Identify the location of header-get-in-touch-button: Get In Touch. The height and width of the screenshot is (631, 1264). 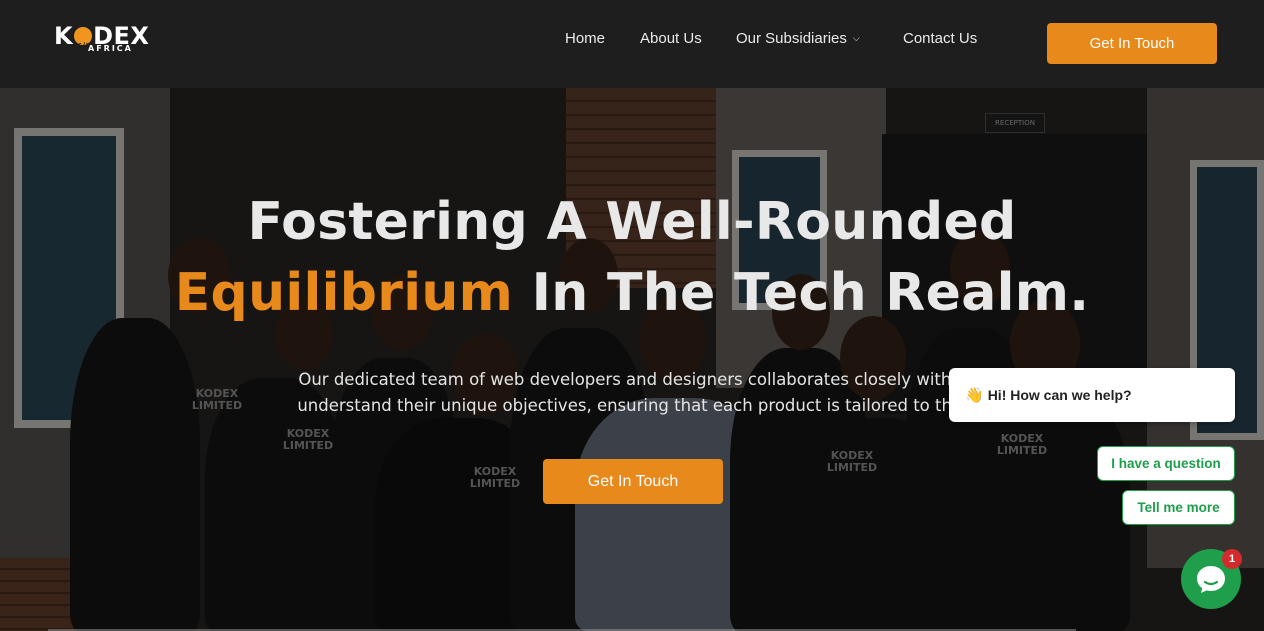
(1132, 43).